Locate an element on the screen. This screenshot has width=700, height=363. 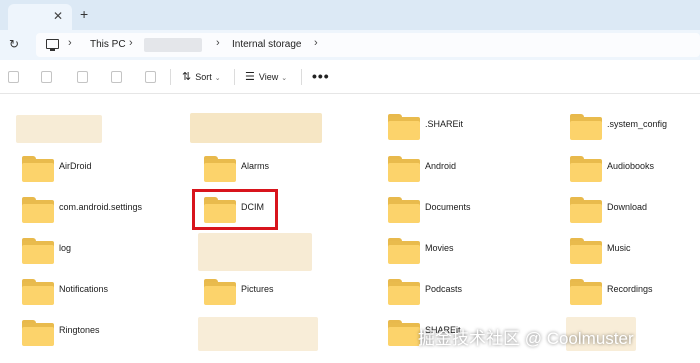
sort-button: ⇅ Sort ⌄ is located at coordinates (201, 76).